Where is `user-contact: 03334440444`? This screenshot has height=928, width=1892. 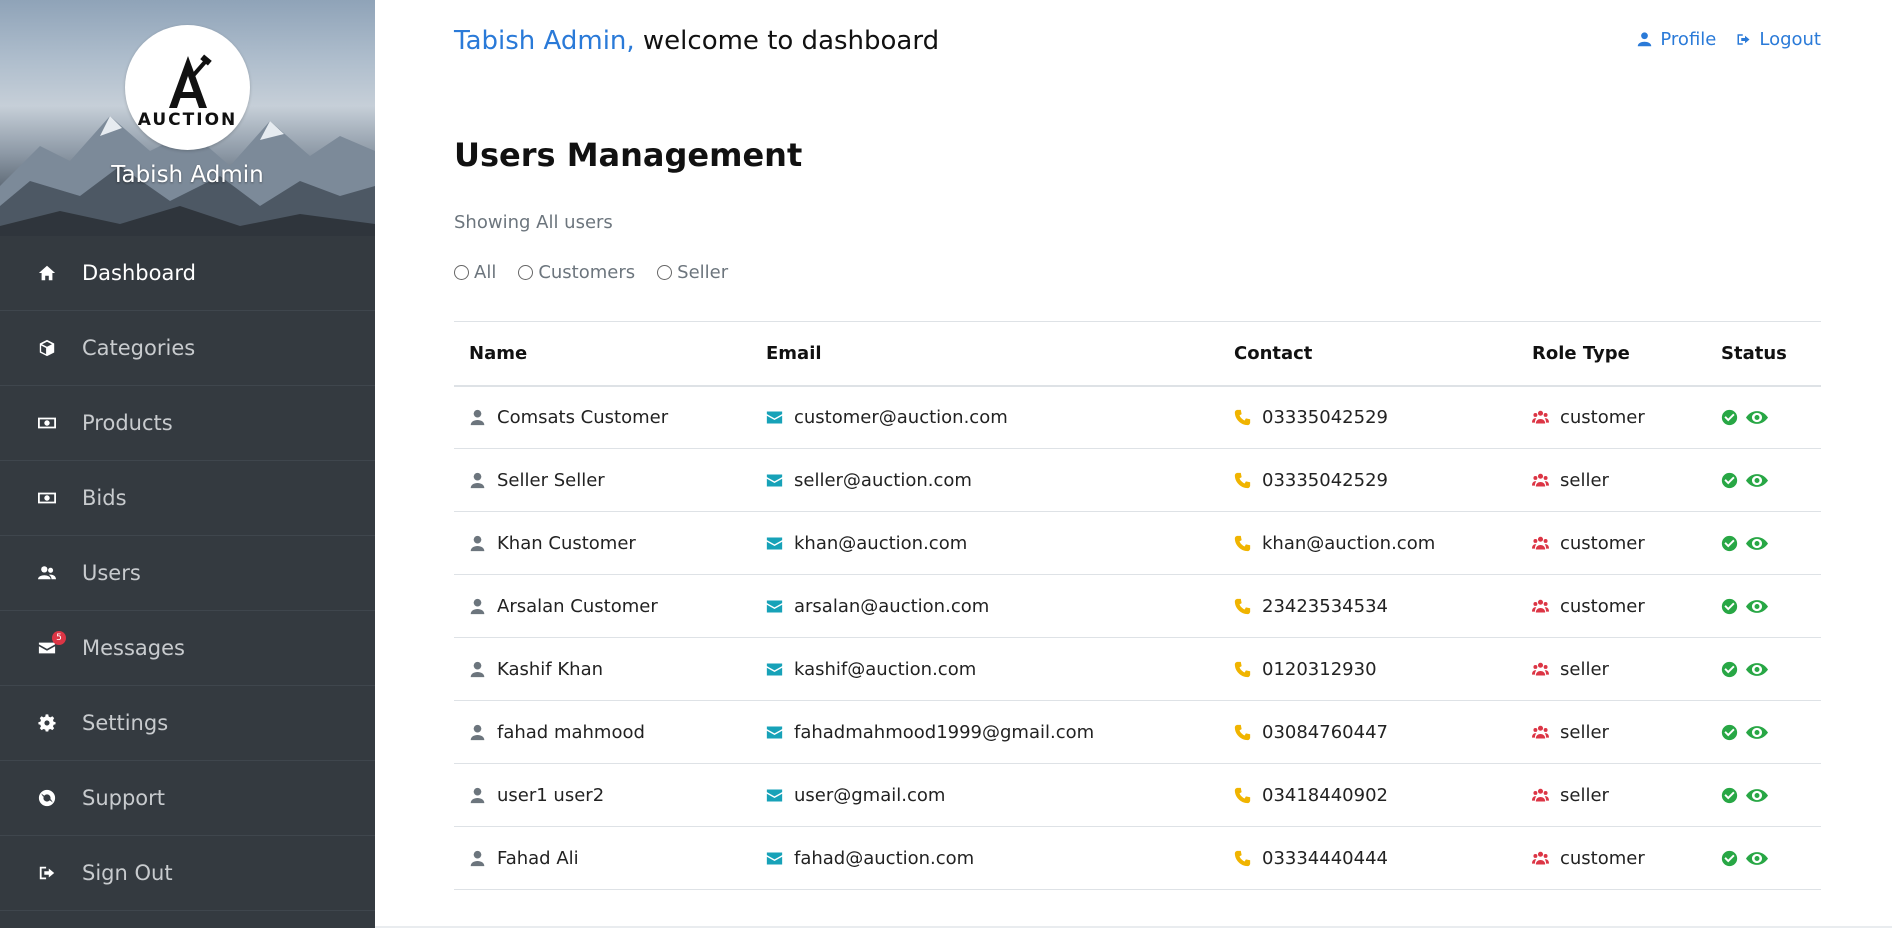
user-contact: 03334440444 is located at coordinates (1325, 858).